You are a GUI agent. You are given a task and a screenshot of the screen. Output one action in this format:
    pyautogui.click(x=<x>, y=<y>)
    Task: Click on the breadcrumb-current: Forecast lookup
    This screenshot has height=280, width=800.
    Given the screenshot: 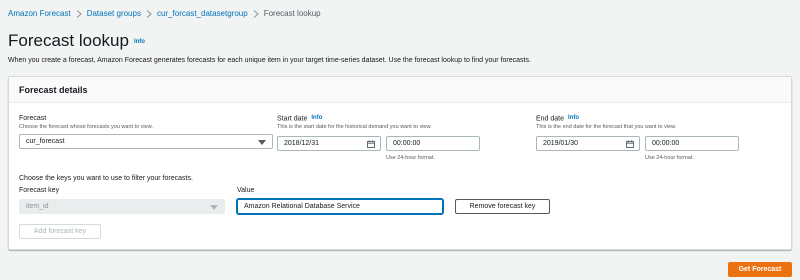 What is the action you would take?
    pyautogui.click(x=292, y=13)
    